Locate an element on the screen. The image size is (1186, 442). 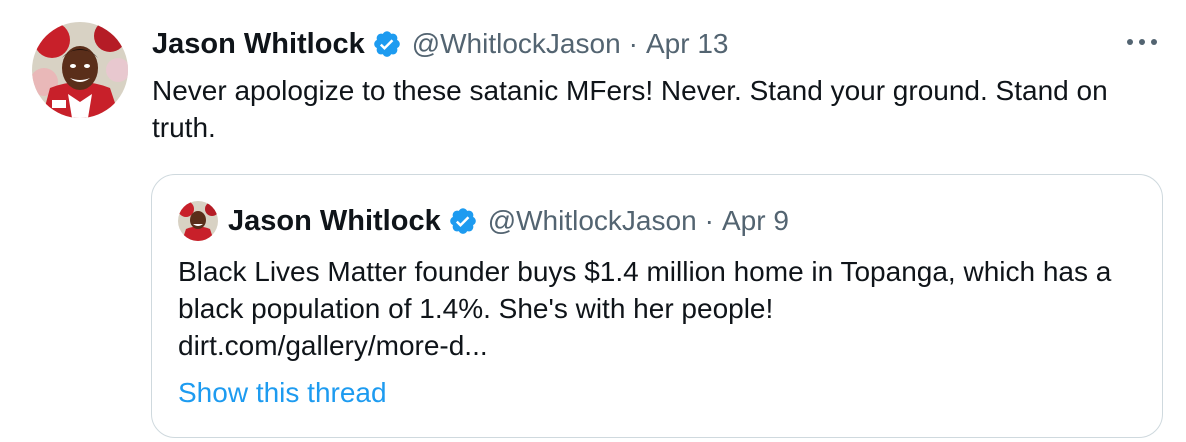
tweet-header: Jason Whitlock @WhitlockJason · Apr 13 is located at coordinates (440, 44).